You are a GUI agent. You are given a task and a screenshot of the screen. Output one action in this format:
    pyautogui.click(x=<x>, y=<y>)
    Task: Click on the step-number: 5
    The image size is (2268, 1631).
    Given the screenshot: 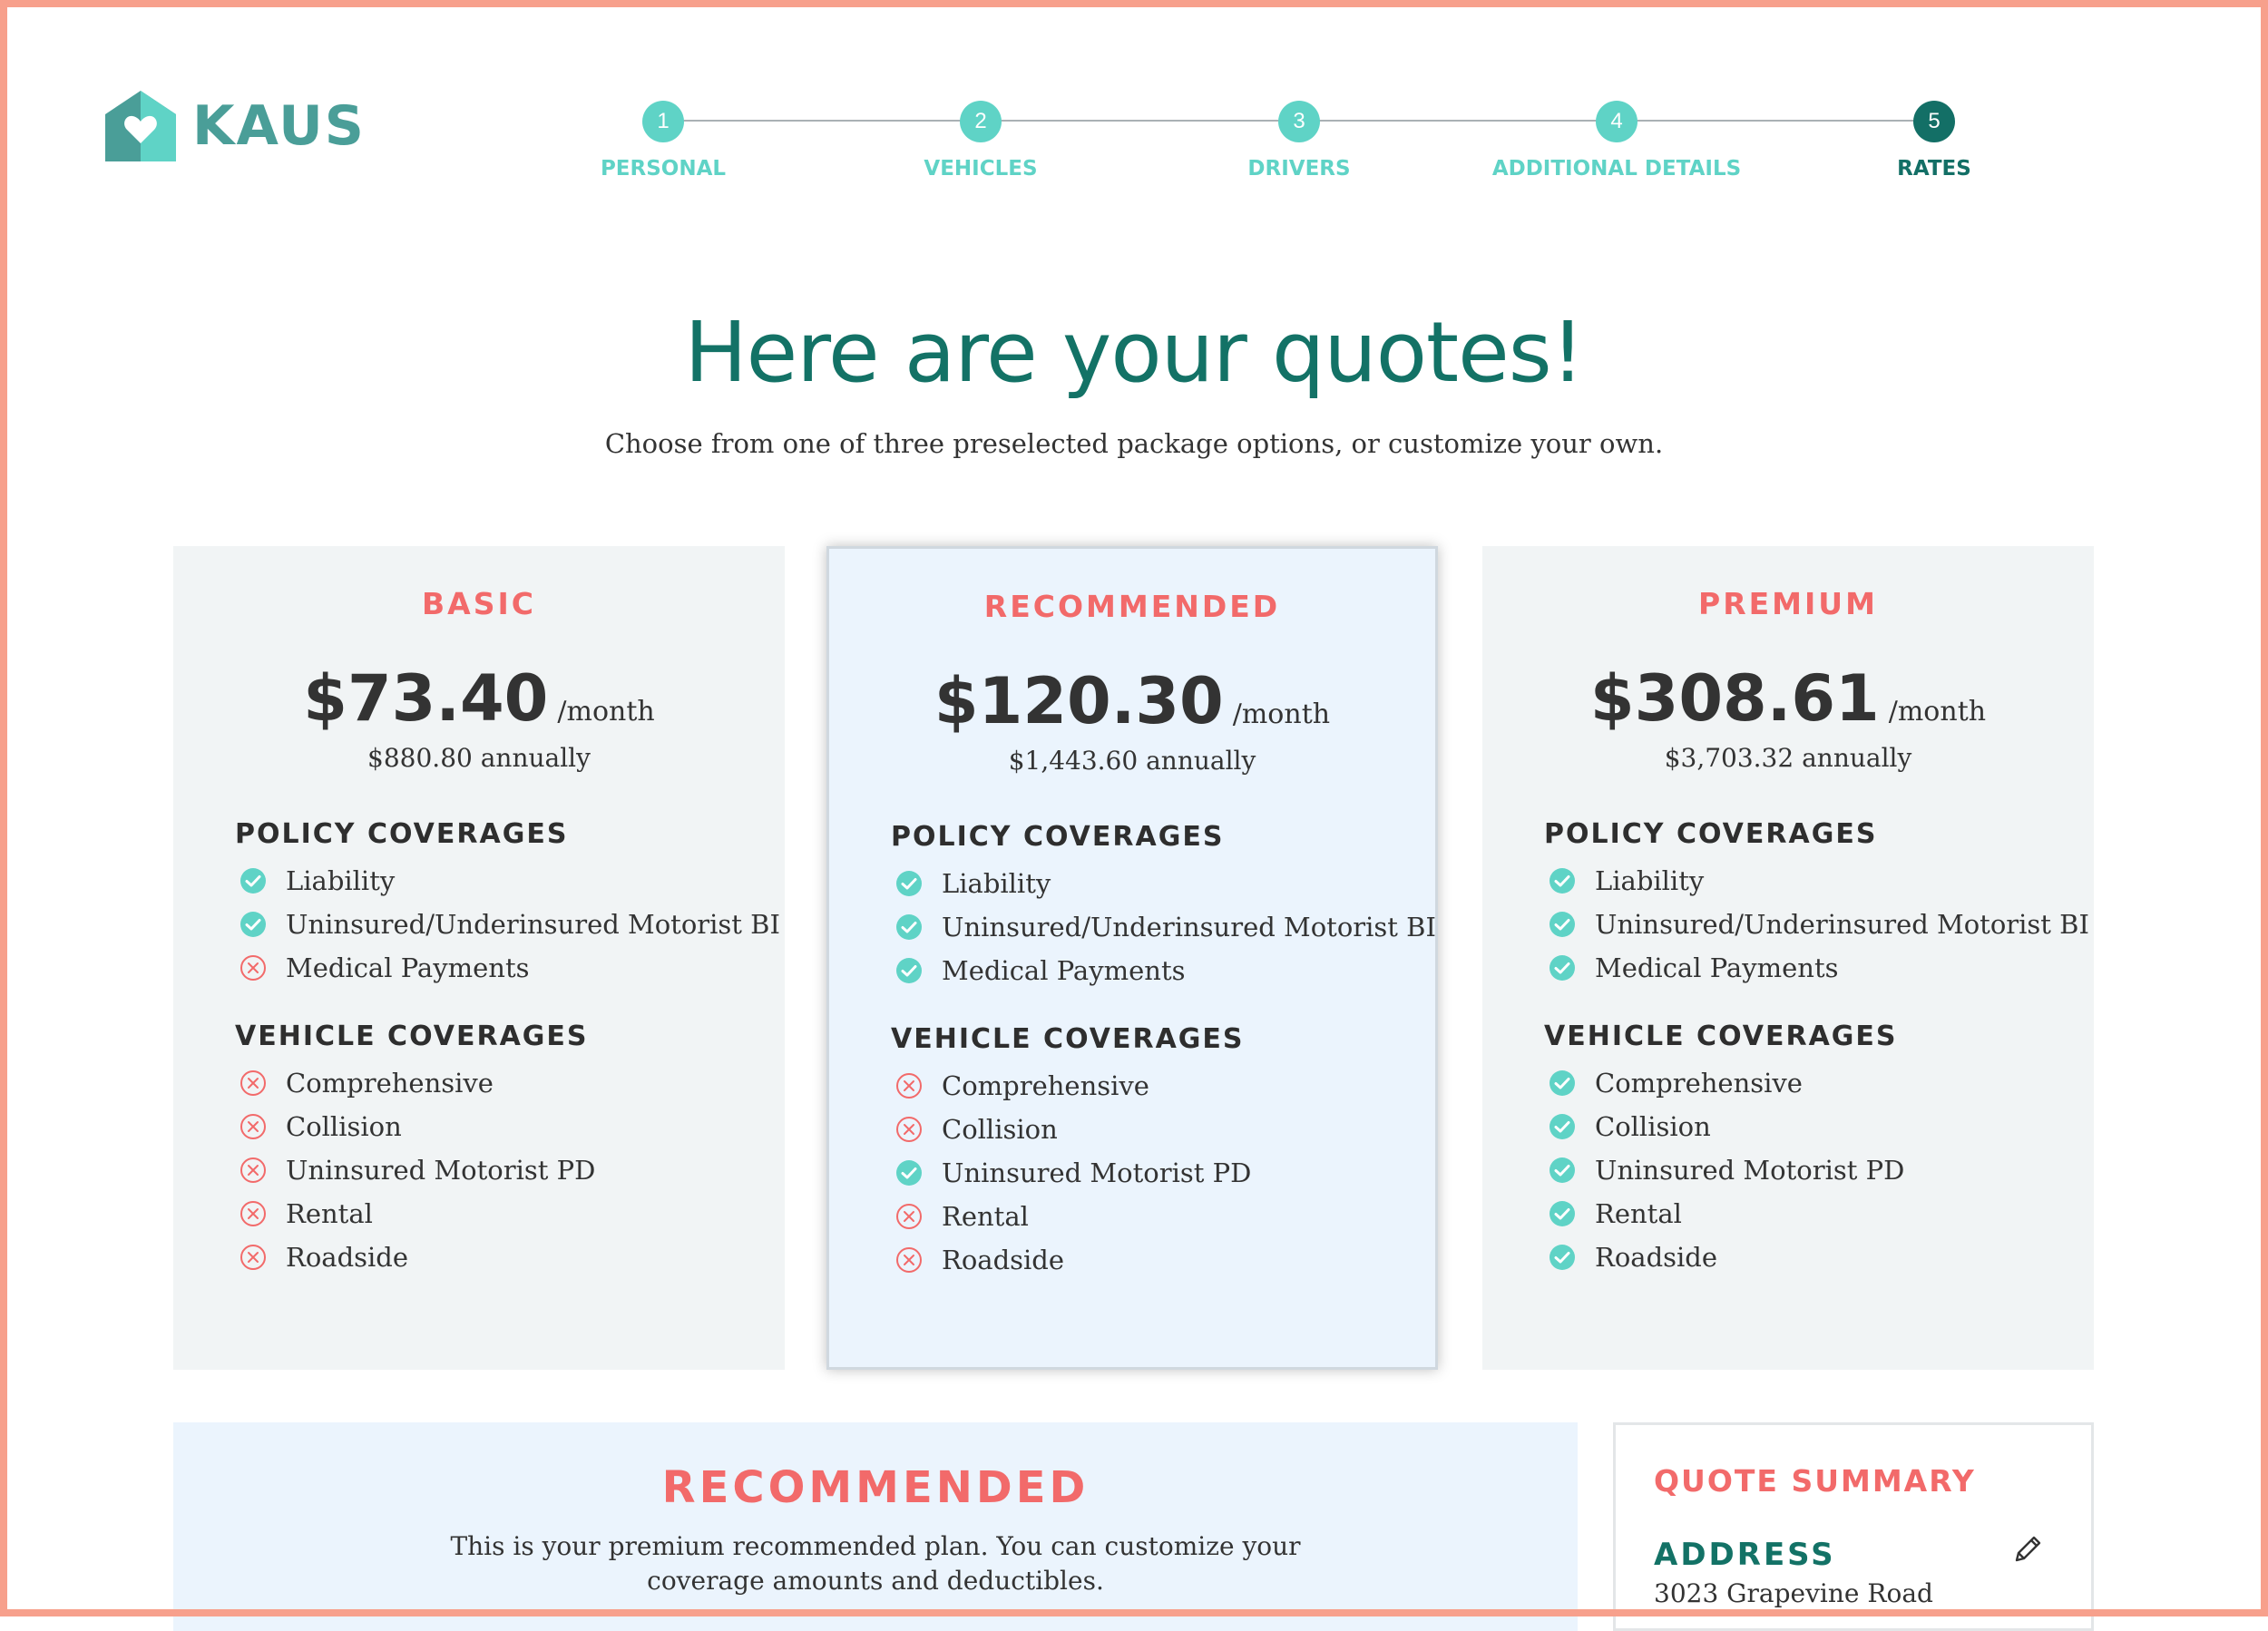 What is the action you would take?
    pyautogui.click(x=1934, y=121)
    